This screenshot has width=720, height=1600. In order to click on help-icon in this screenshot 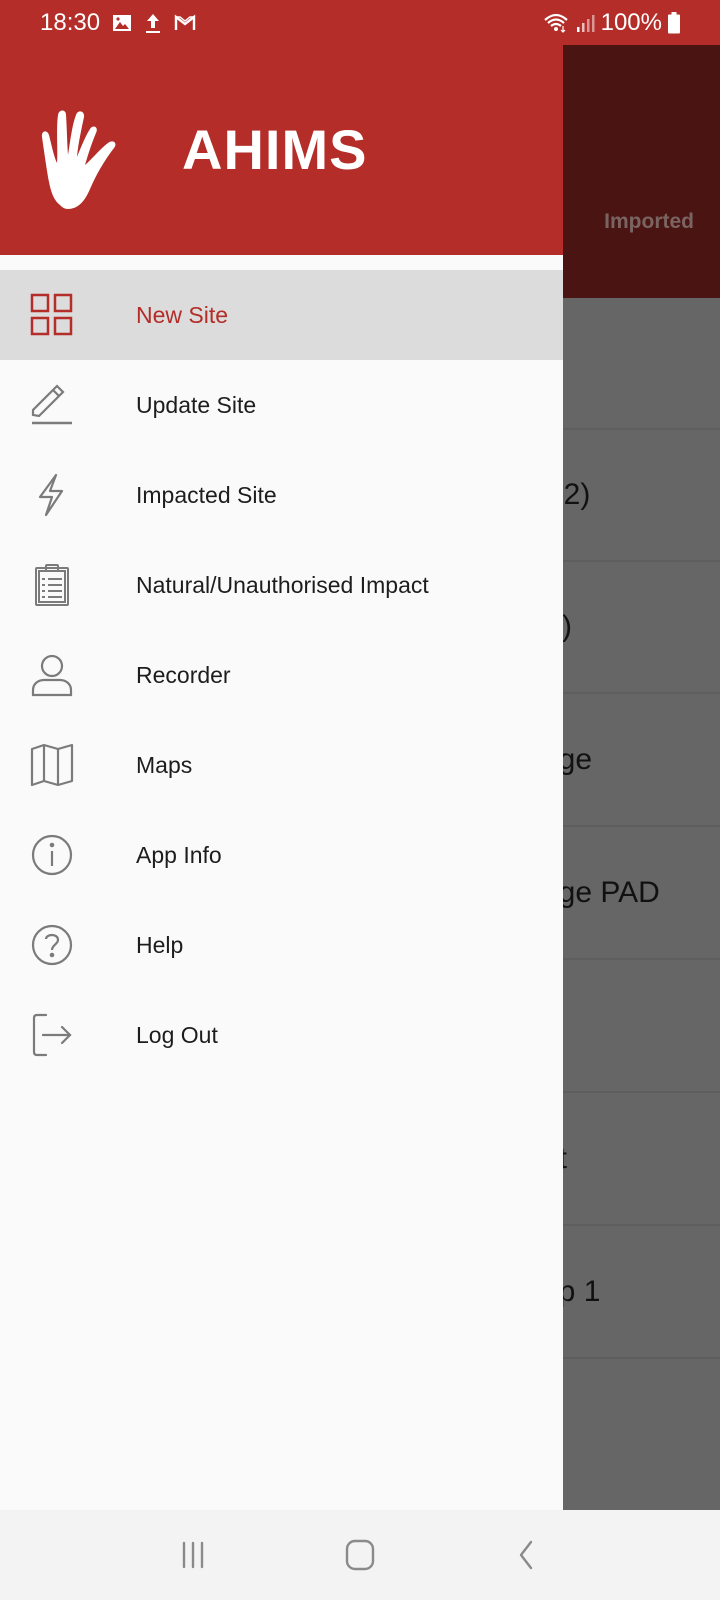, I will do `click(52, 945)`.